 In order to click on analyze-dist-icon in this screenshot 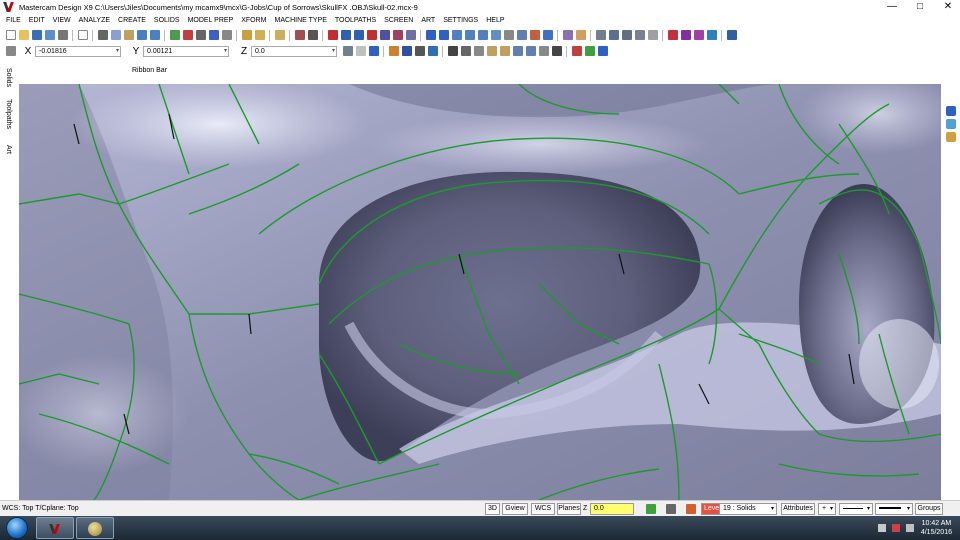, I will do `click(465, 51)`.